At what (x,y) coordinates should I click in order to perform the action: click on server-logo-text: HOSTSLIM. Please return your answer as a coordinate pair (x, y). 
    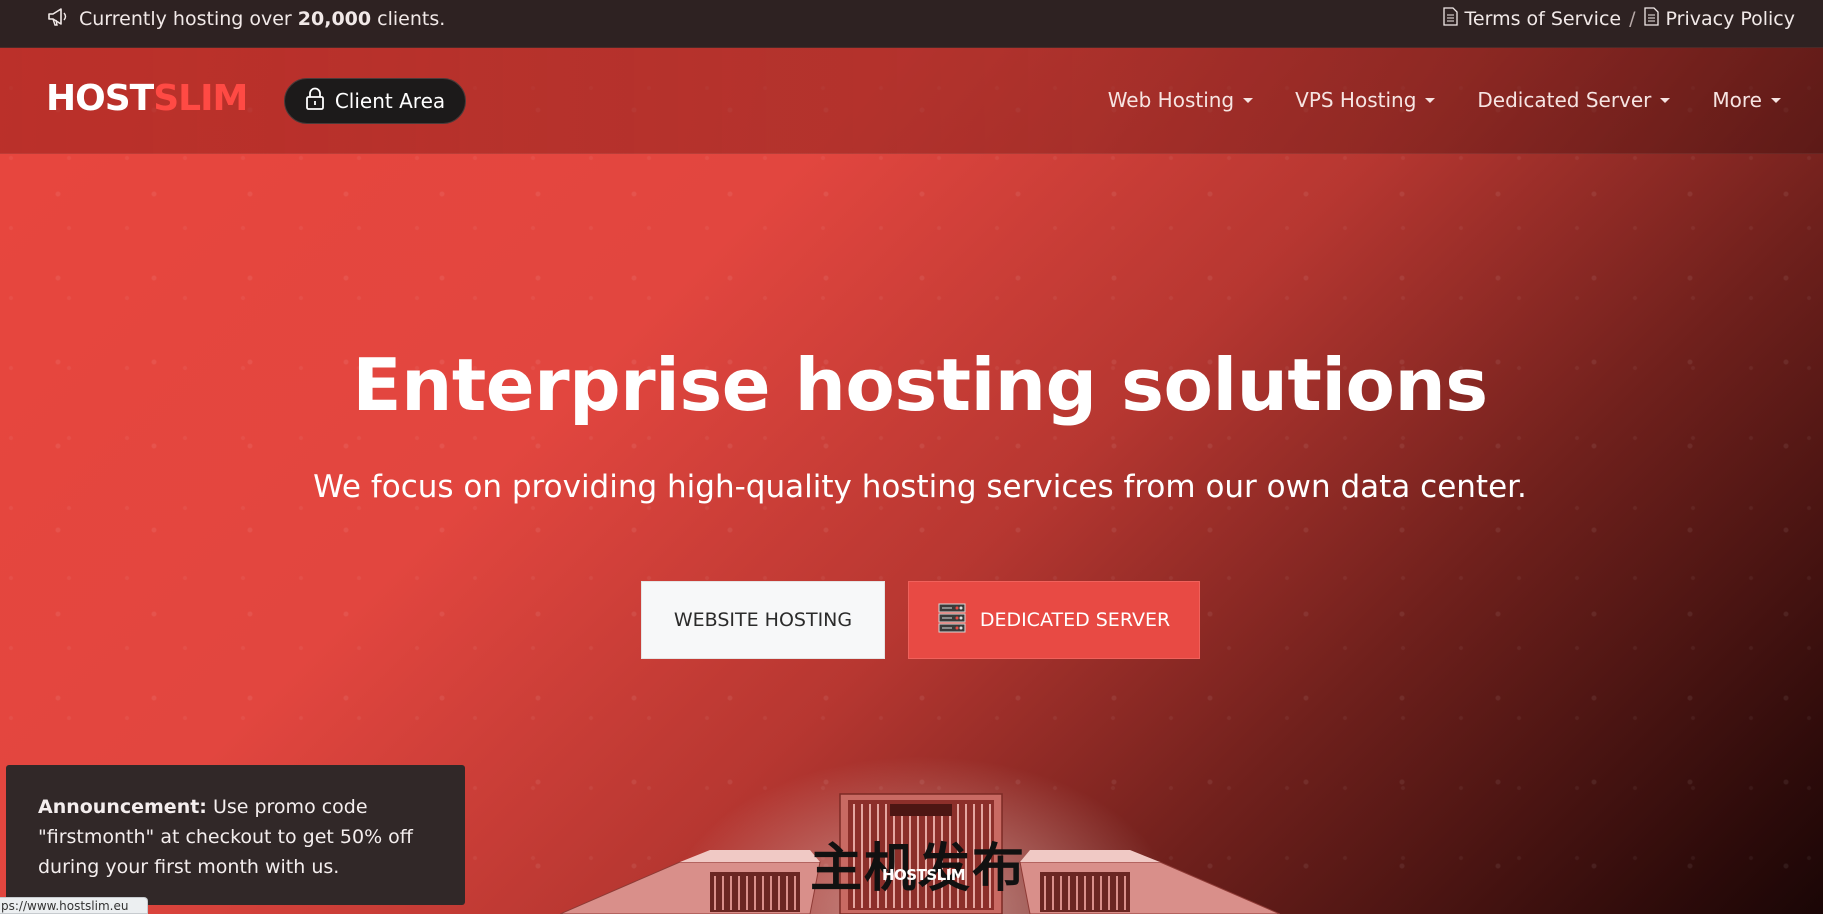
    Looking at the image, I should click on (924, 875).